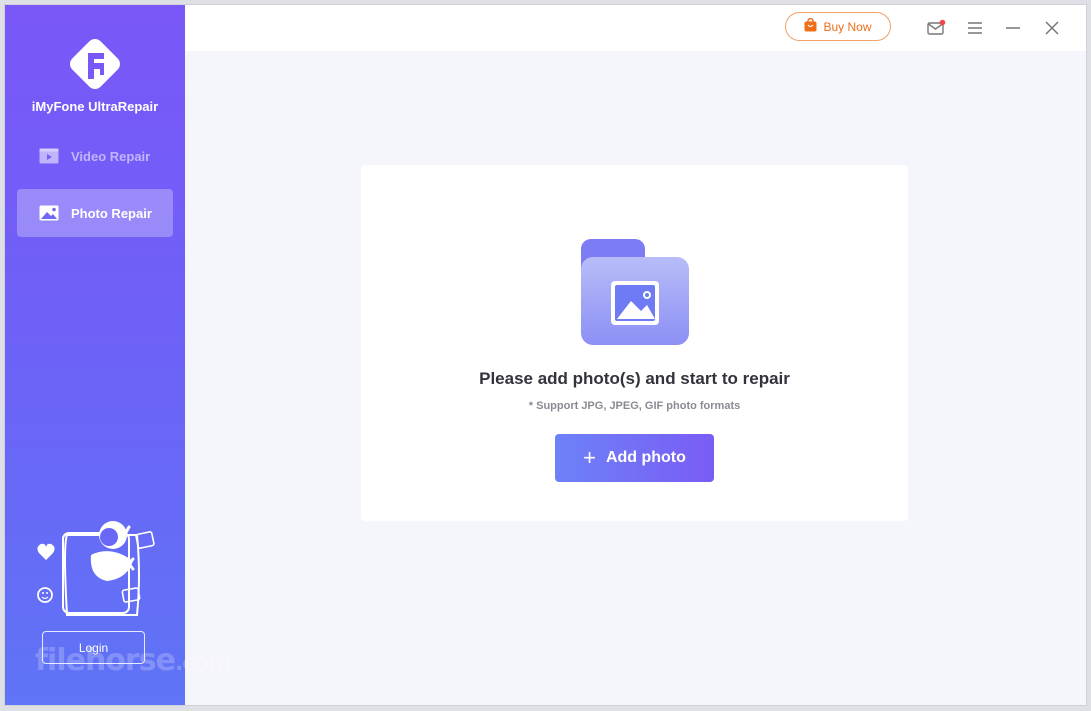  Describe the element at coordinates (635, 28) in the screenshot. I see `title-bar: Buy Now` at that location.